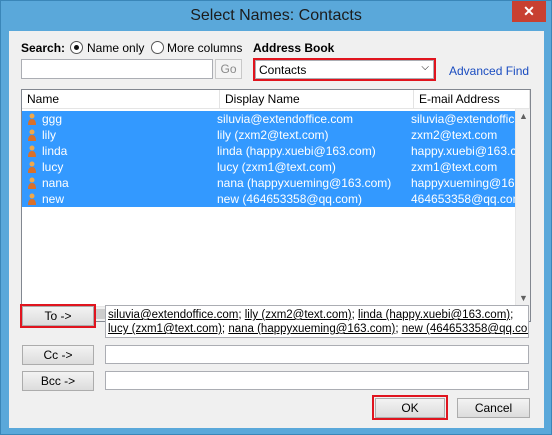 The image size is (552, 435). What do you see at coordinates (522, 207) in the screenshot?
I see `vertical-scrollbar: ▲ ▼` at bounding box center [522, 207].